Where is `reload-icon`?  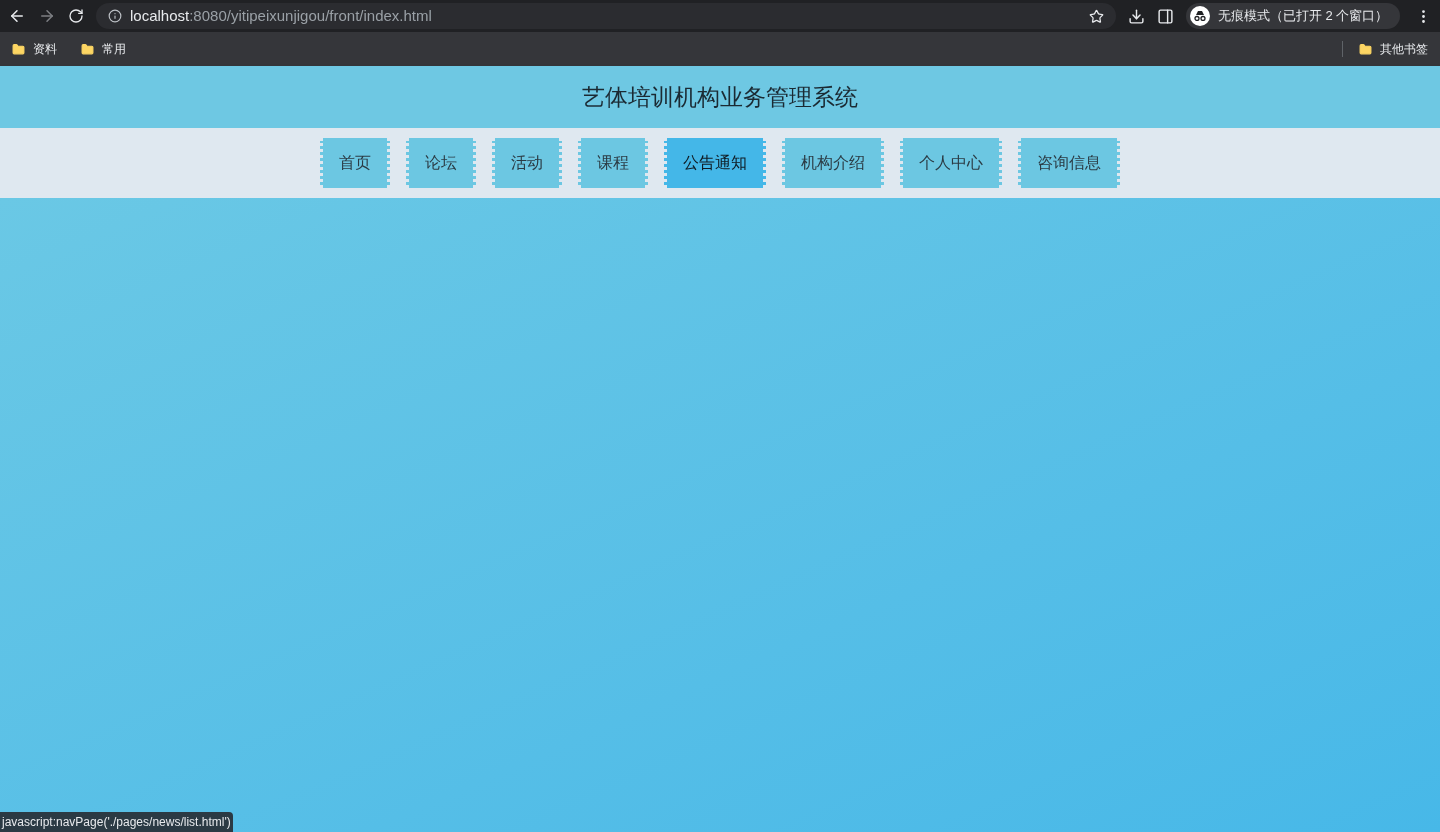
reload-icon is located at coordinates (76, 16).